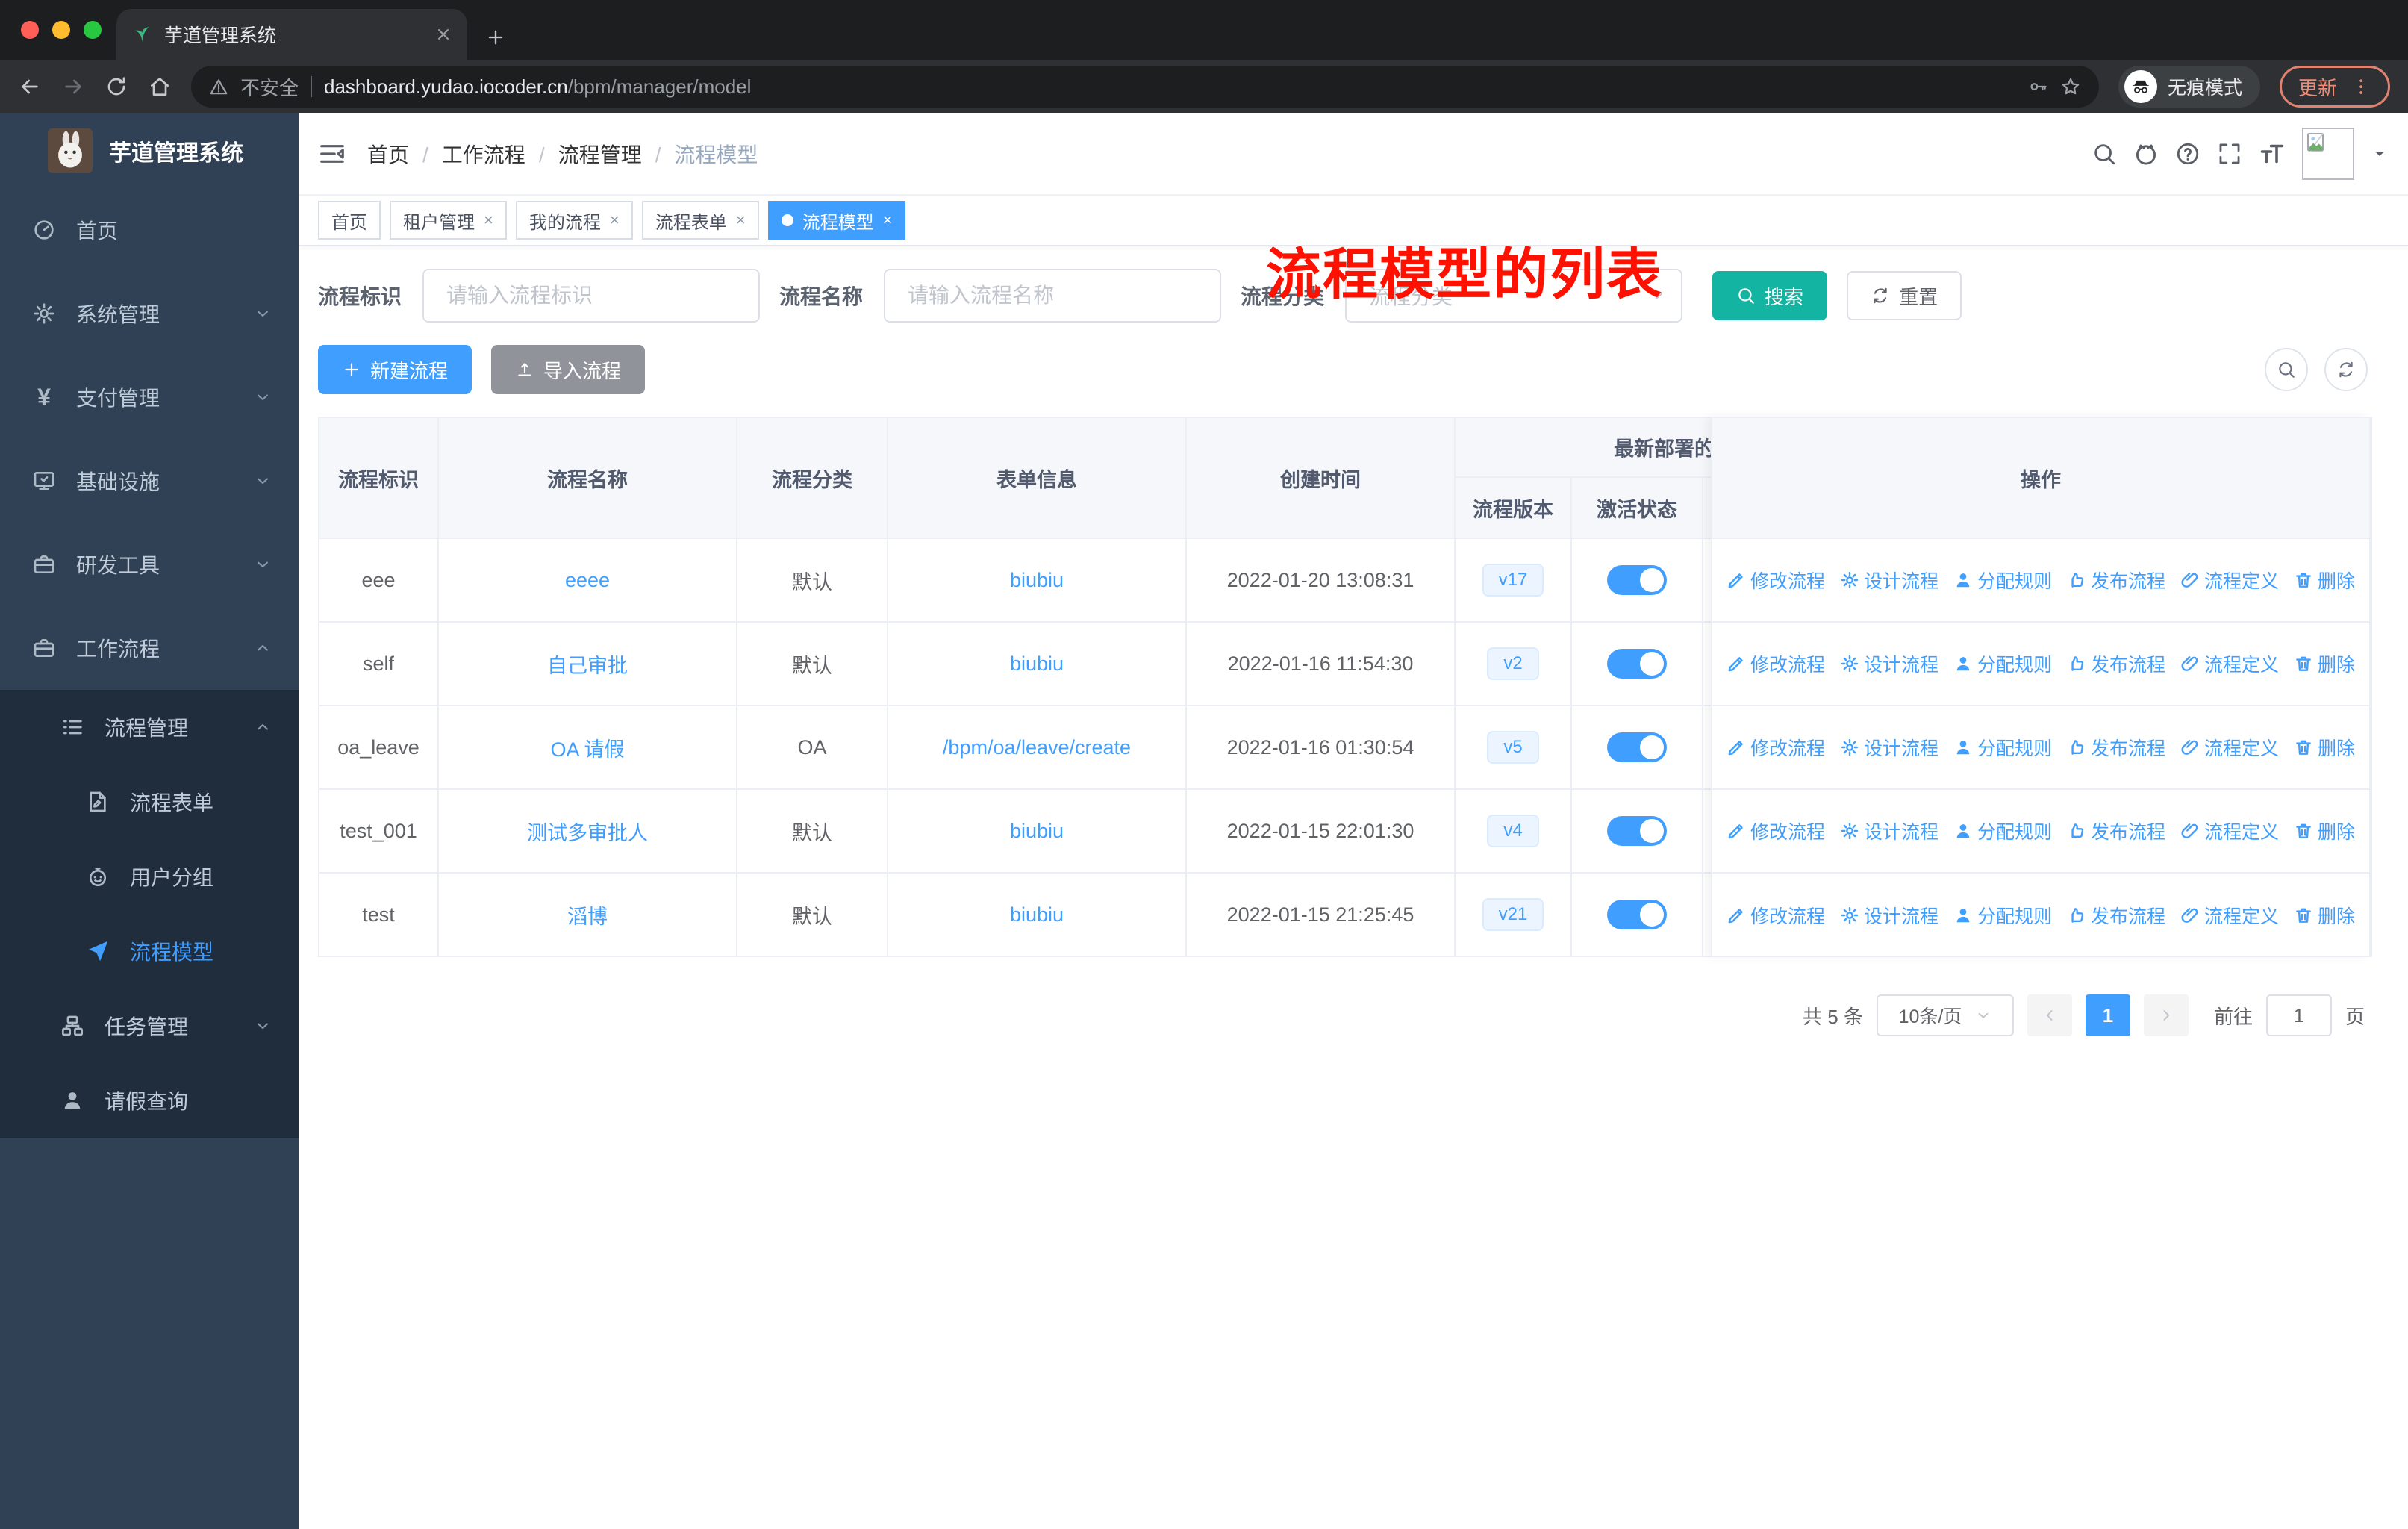 This screenshot has width=2408, height=1529. What do you see at coordinates (1770, 295) in the screenshot?
I see `search-button: 搜索` at bounding box center [1770, 295].